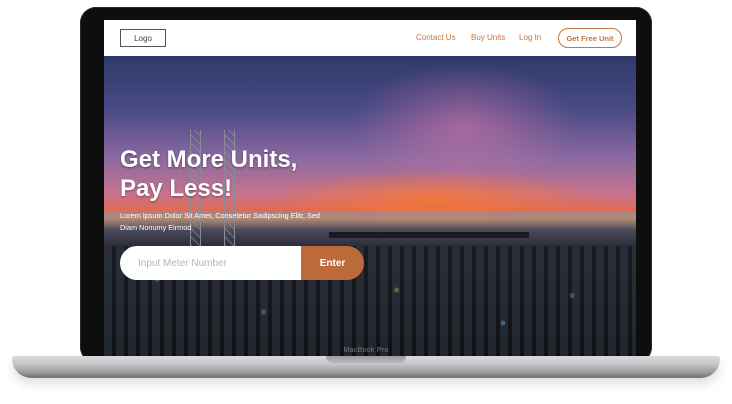 This screenshot has height=404, width=732. I want to click on headline-line-2: Pay Less!, so click(176, 188).